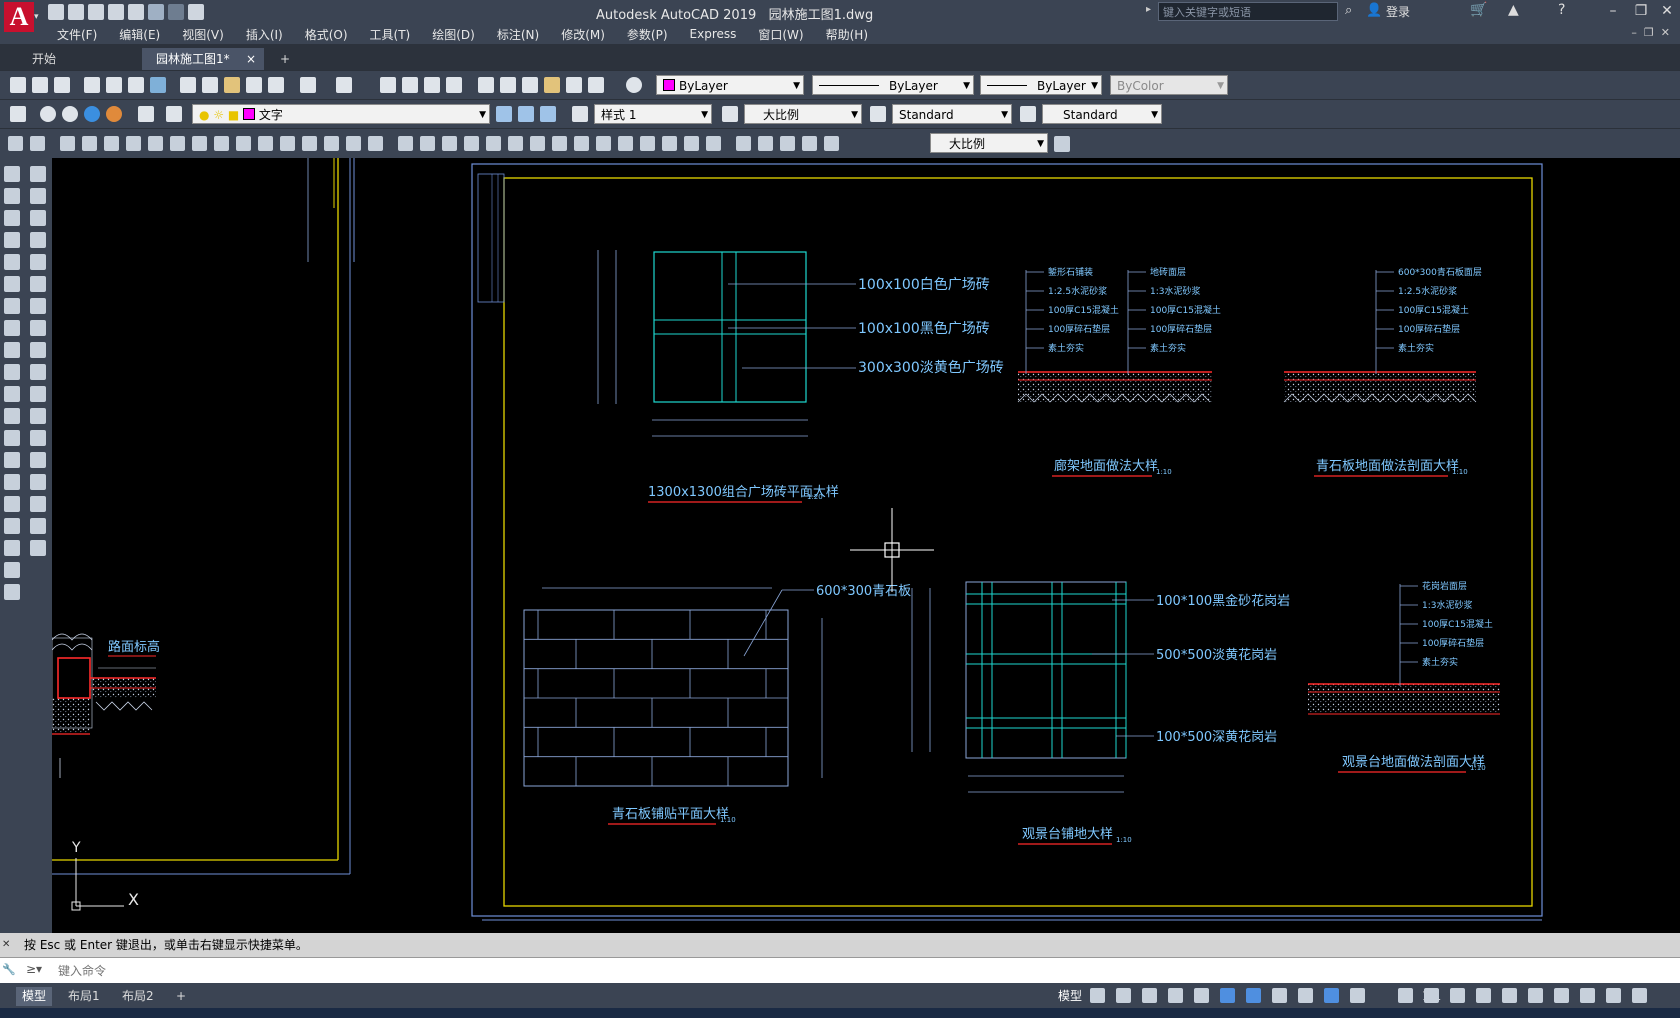 This screenshot has width=1680, height=1018. I want to click on 3d-dwf-icon, so click(158, 85).